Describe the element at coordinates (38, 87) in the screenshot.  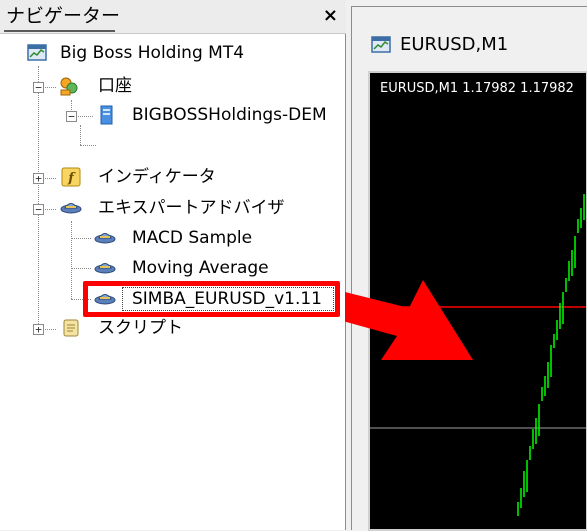
I see `expander-accounts: −` at that location.